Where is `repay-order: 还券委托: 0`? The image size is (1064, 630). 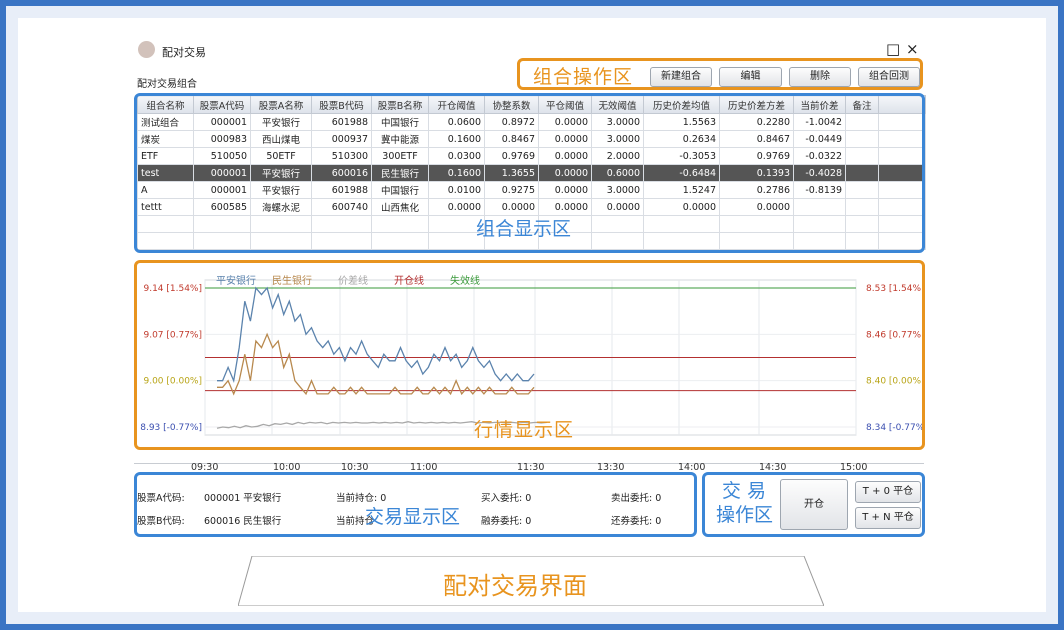
repay-order: 还券委托: 0 is located at coordinates (636, 521).